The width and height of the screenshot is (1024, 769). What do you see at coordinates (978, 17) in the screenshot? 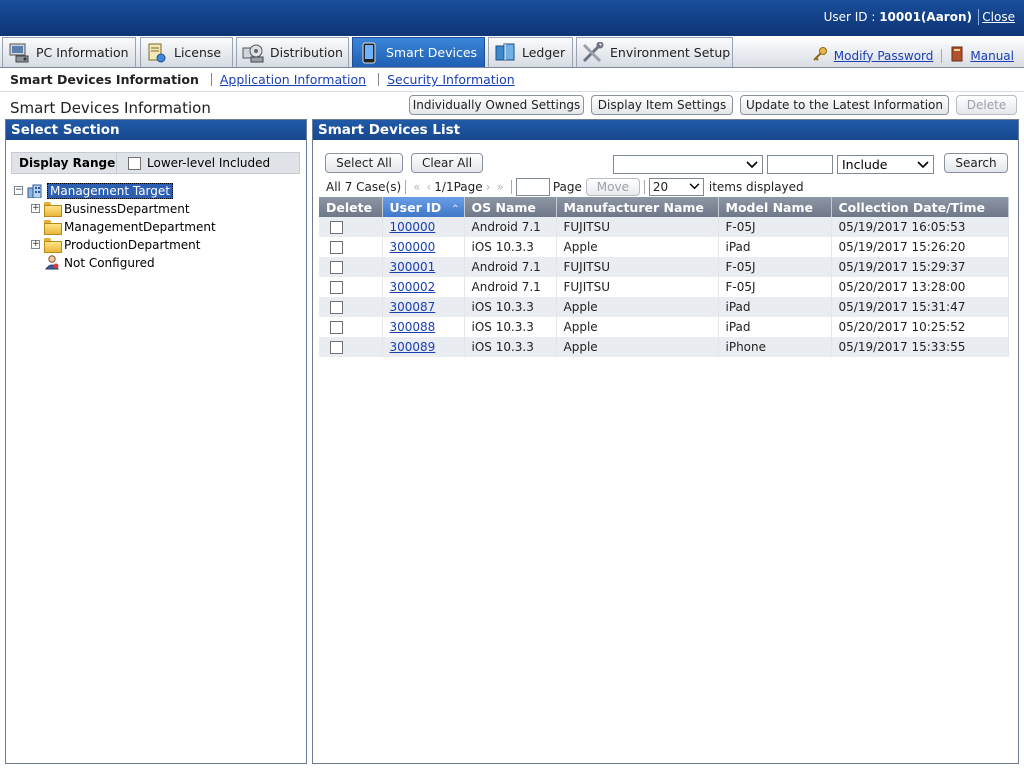
I see `header-divider` at bounding box center [978, 17].